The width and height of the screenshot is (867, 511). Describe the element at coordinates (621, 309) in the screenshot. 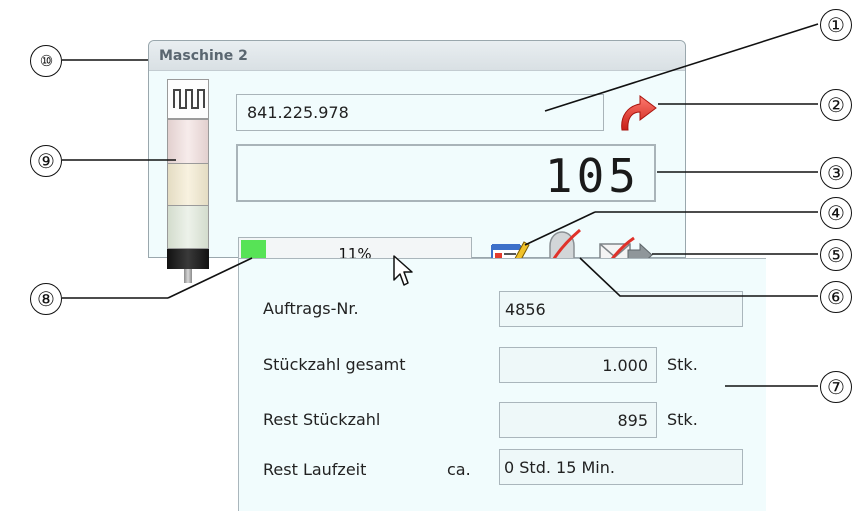

I see `order-number-field: 4856` at that location.